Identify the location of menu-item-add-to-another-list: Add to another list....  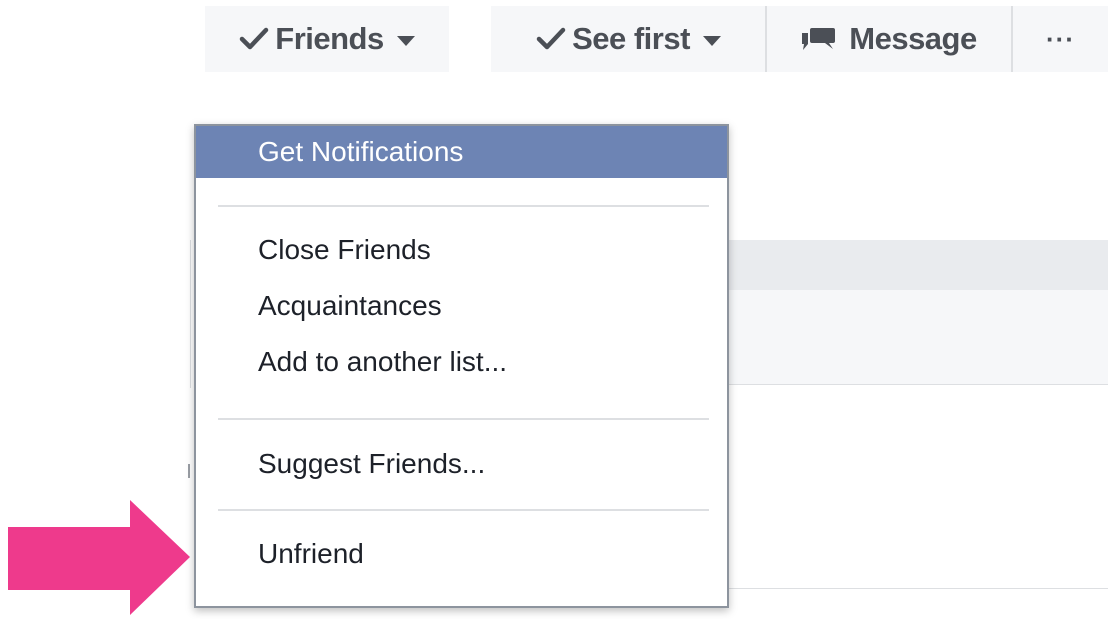
(461, 362).